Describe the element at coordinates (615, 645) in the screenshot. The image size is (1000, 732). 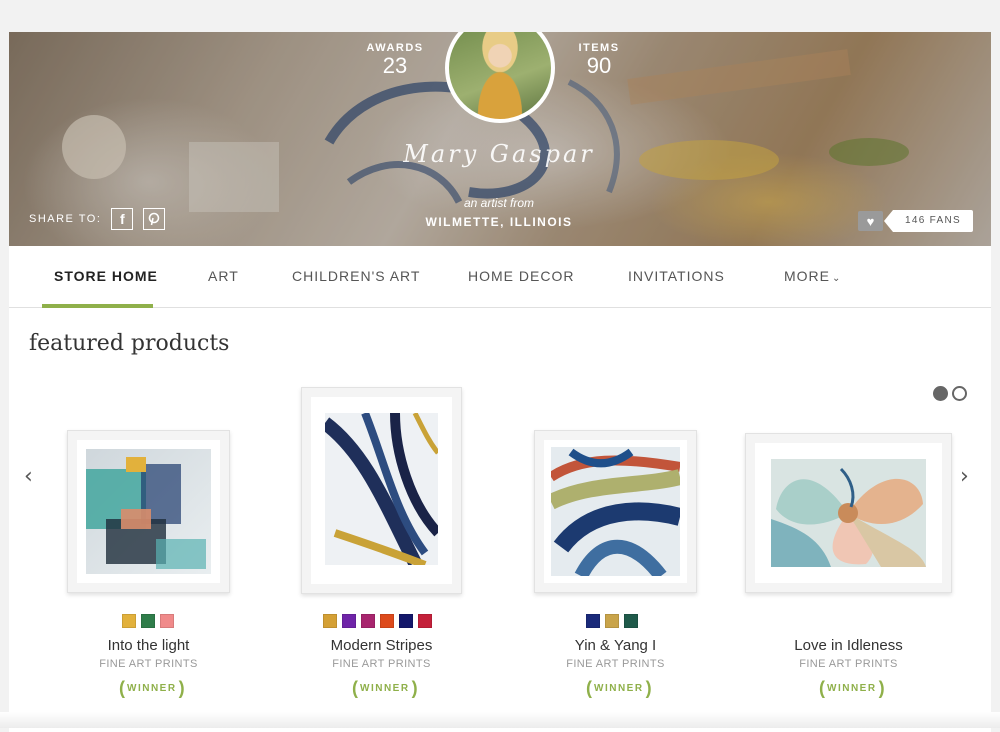
I see `product-name-3: Yin & Yang I` at that location.